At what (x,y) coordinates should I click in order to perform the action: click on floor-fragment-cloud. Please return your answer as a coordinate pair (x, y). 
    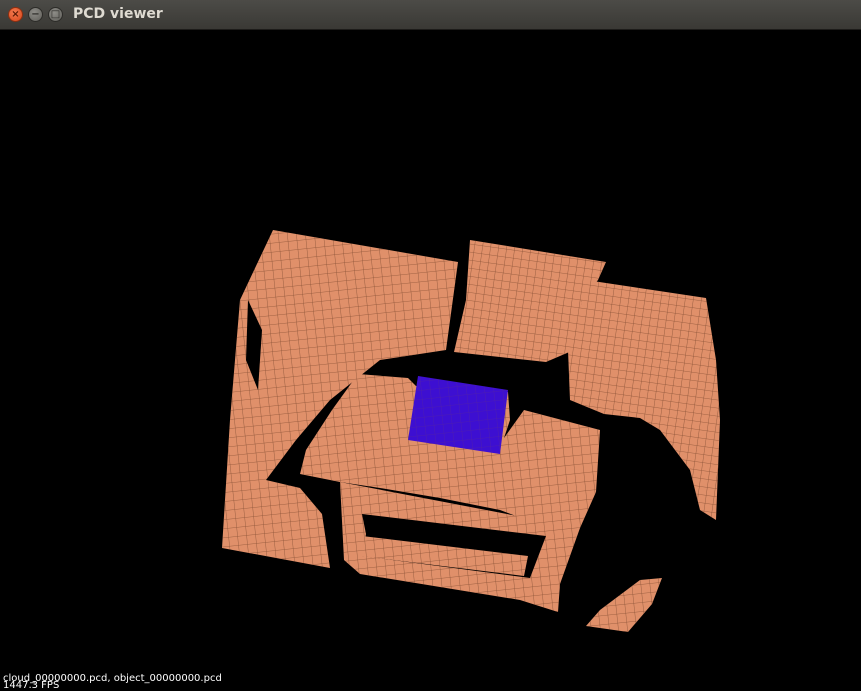
    Looking at the image, I should click on (624, 605).